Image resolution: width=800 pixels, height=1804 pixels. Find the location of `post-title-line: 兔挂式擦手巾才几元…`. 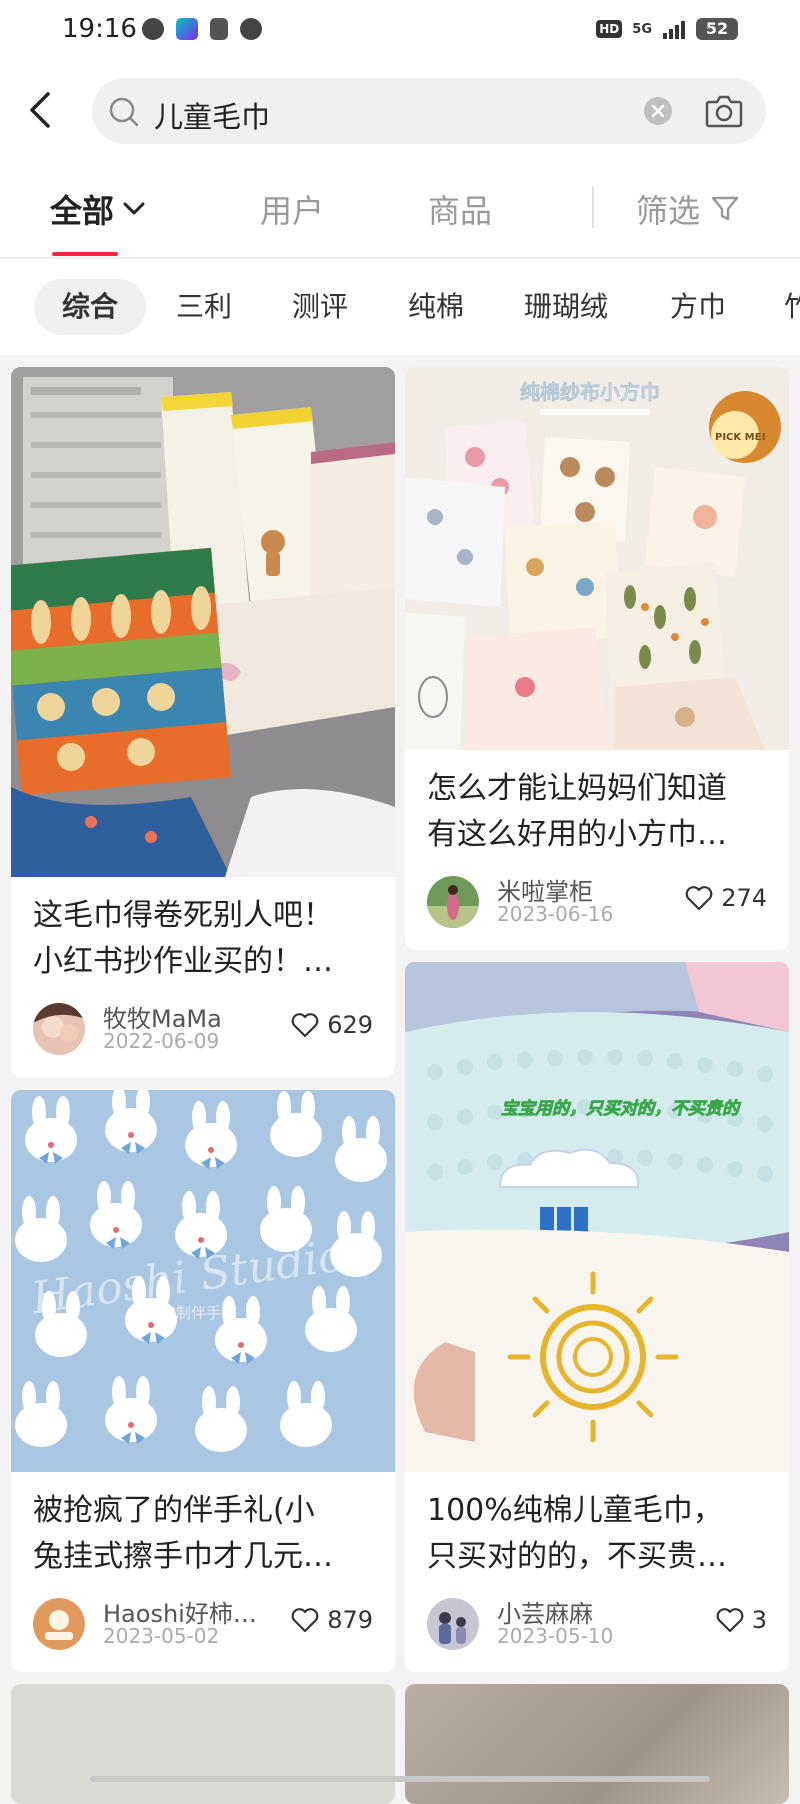

post-title-line: 兔挂式擦手巾才几元… is located at coordinates (183, 1556).